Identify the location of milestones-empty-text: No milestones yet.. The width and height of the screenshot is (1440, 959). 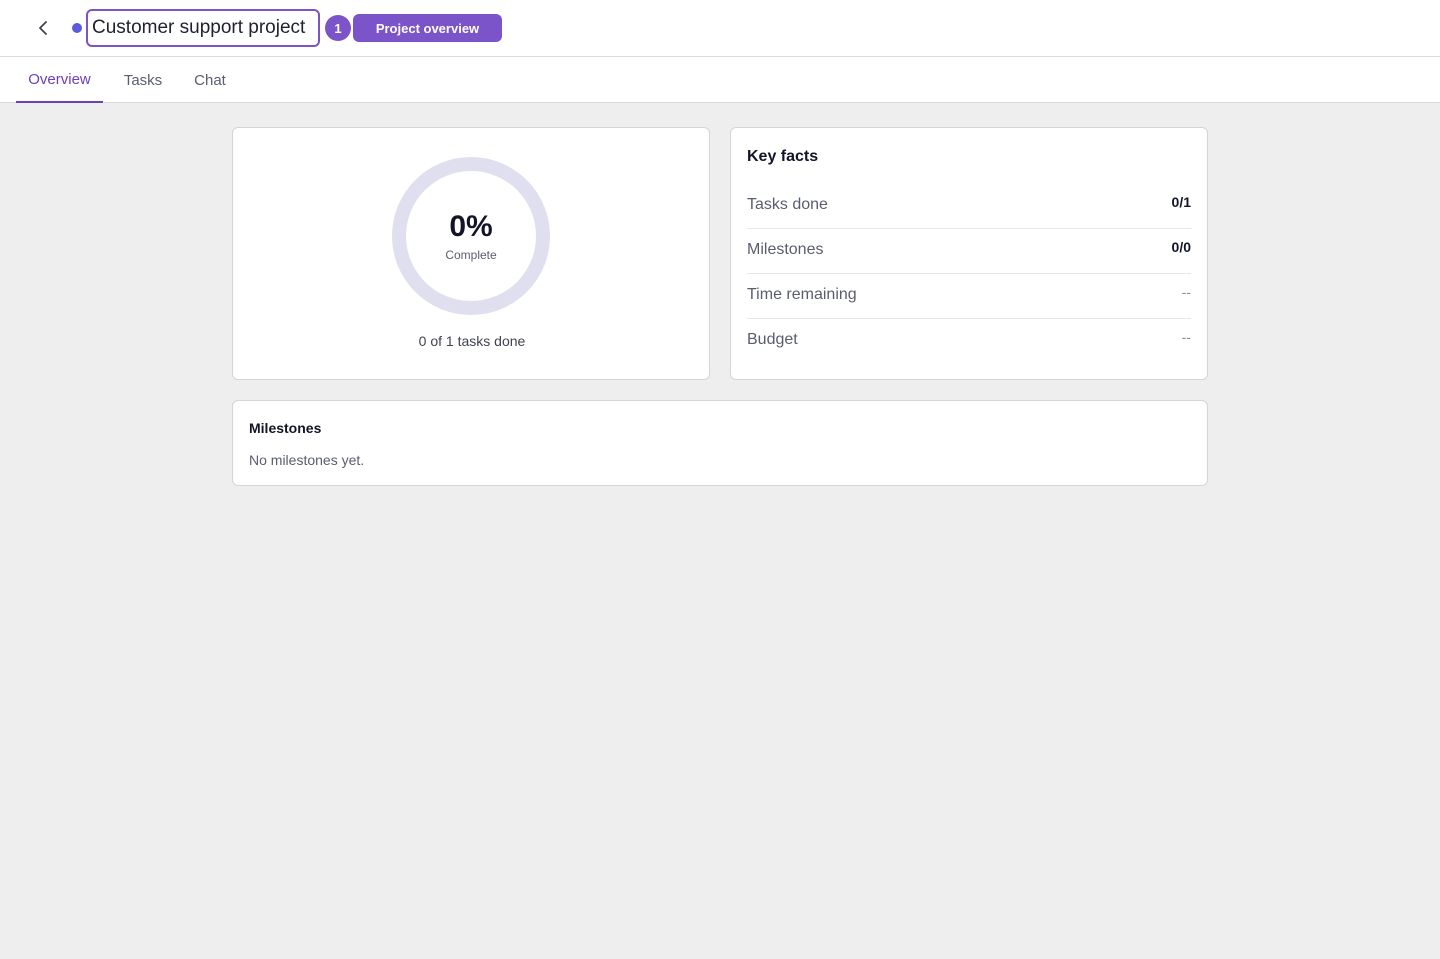
(307, 460).